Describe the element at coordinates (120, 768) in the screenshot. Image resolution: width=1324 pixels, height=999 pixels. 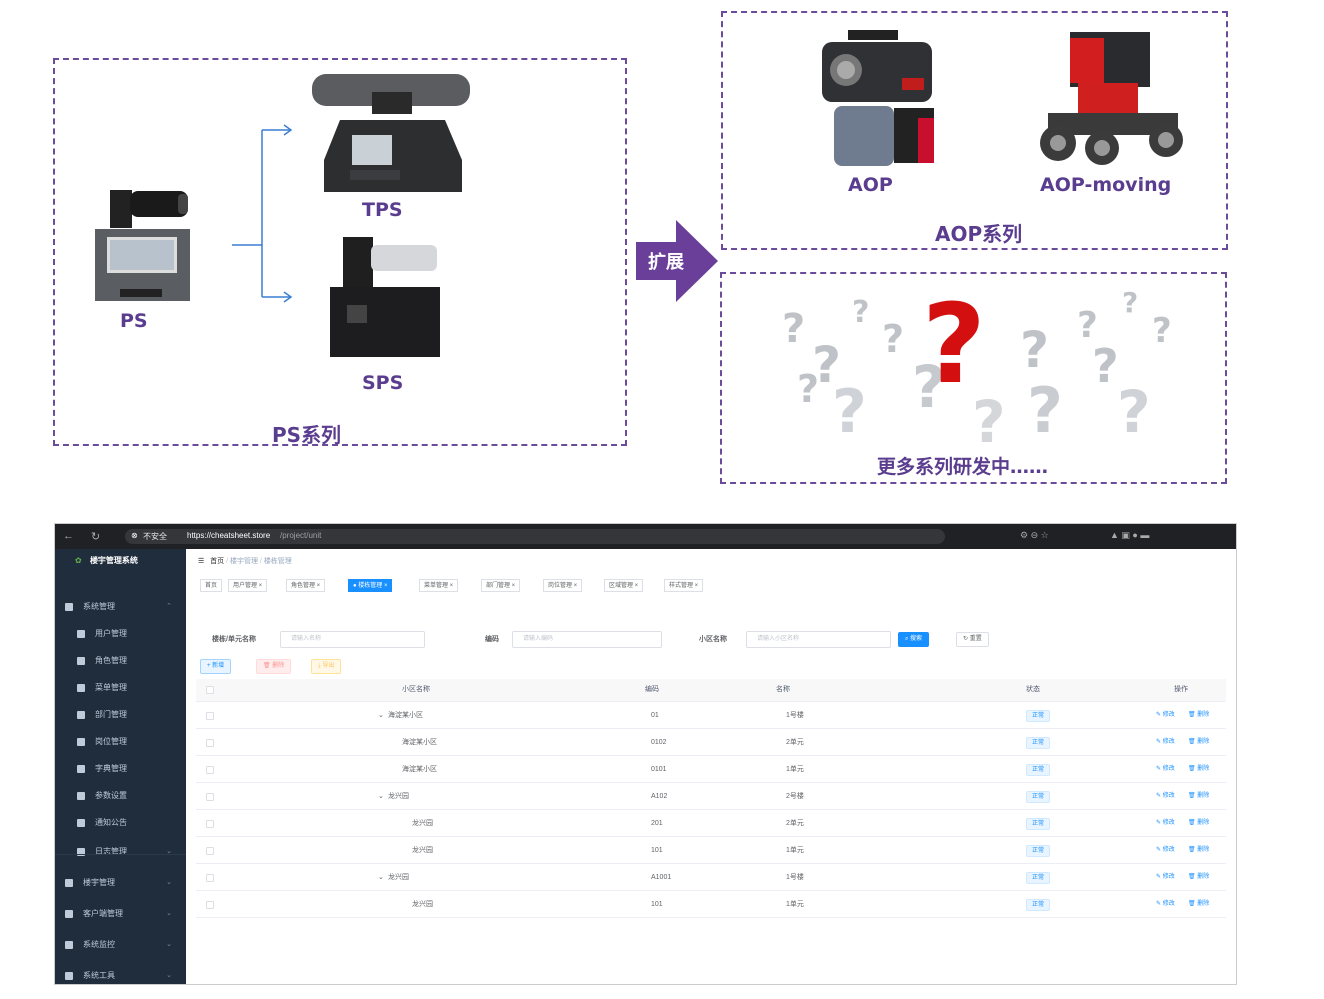
I see `sidebar-item: 字典管理` at that location.